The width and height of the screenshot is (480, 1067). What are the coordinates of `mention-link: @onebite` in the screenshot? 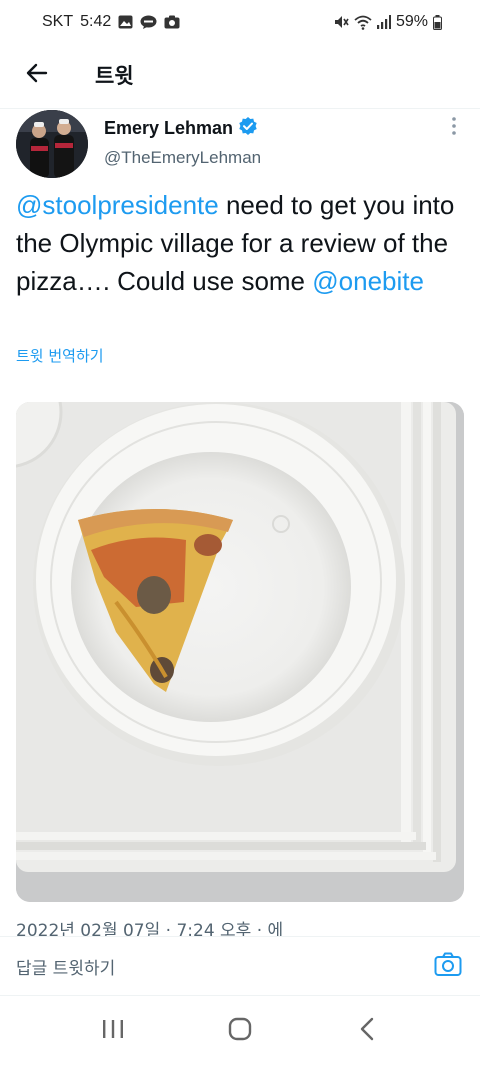 It's located at (368, 281).